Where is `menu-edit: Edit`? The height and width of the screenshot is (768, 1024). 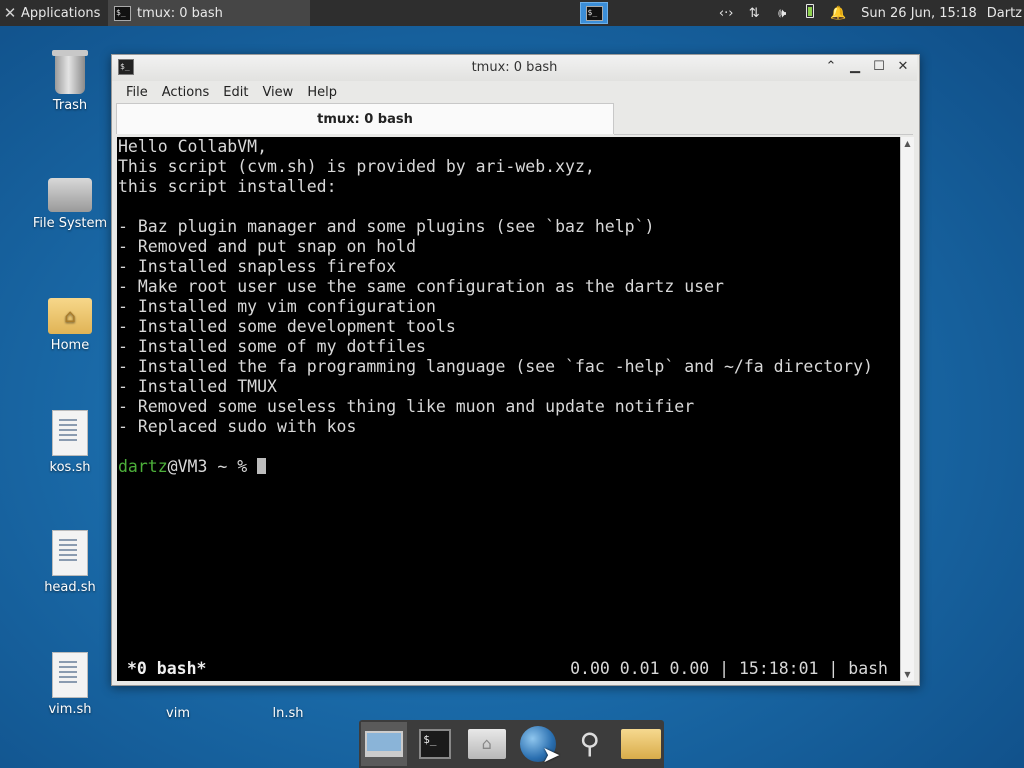
menu-edit: Edit is located at coordinates (235, 92).